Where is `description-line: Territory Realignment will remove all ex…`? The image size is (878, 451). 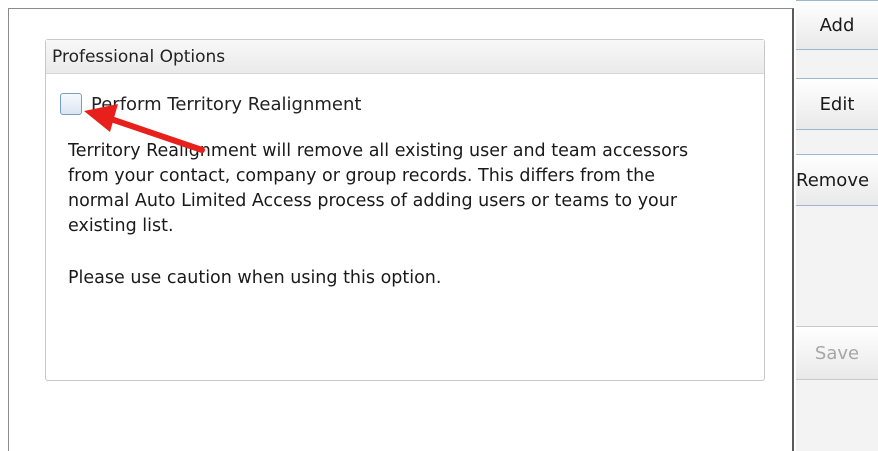
description-line: Territory Realignment will remove all ex… is located at coordinates (378, 151).